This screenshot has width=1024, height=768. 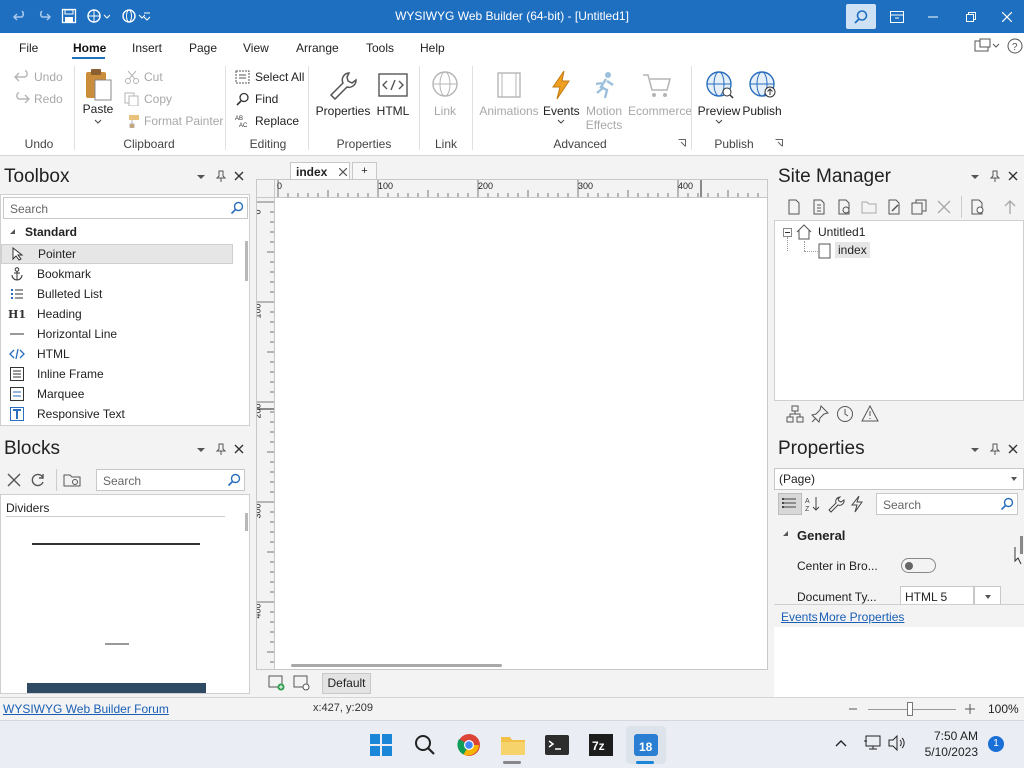 What do you see at coordinates (256, 99) in the screenshot?
I see `find-button: Find` at bounding box center [256, 99].